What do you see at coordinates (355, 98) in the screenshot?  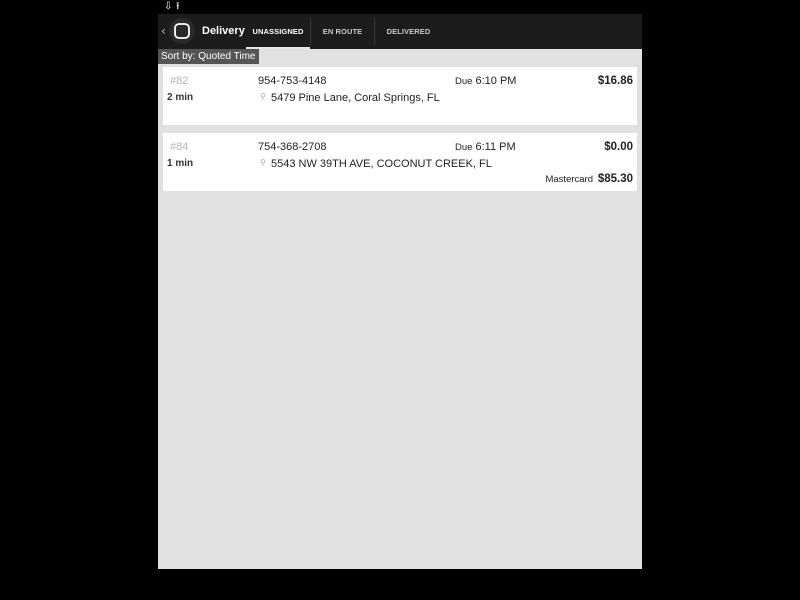 I see `delivery-address: 5479 Pine Lane, Coral Springs, FL` at bounding box center [355, 98].